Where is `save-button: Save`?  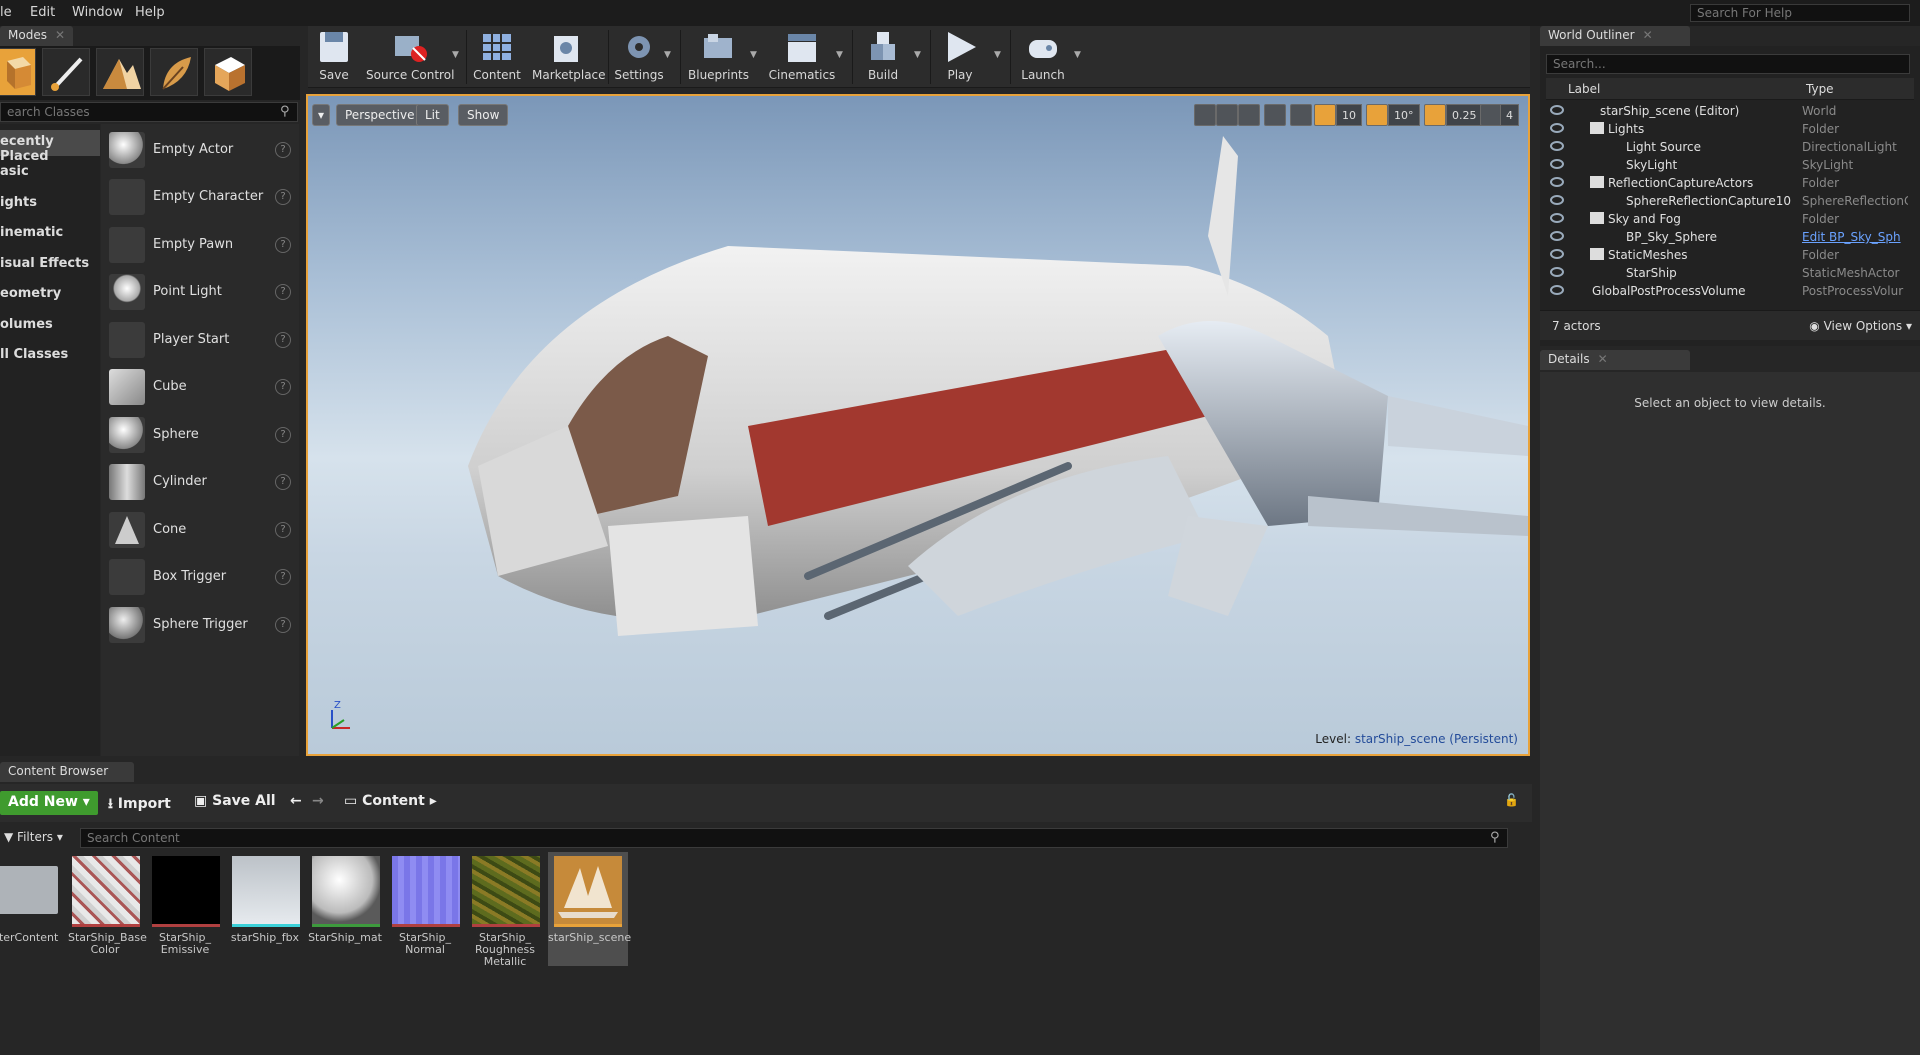 save-button: Save is located at coordinates (334, 57).